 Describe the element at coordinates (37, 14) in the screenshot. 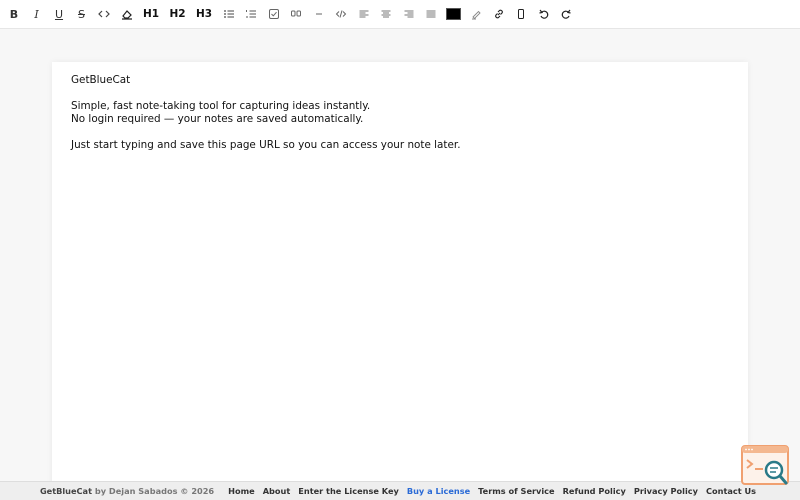

I see `italic-button: I` at that location.